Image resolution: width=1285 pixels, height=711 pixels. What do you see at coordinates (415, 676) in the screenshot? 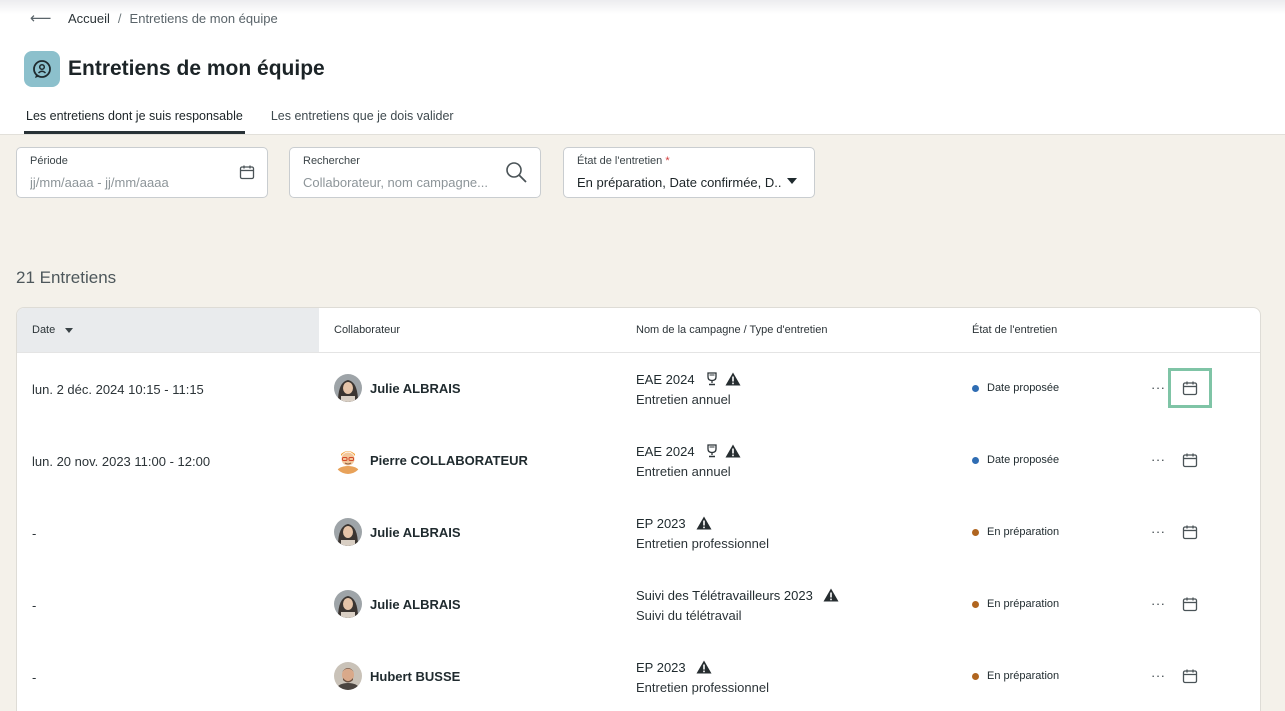
I see `collaborator-name: Hubert BUSSE` at bounding box center [415, 676].